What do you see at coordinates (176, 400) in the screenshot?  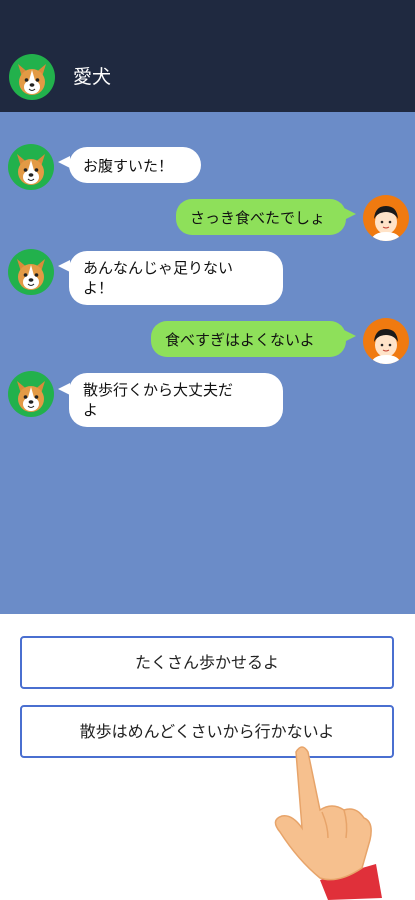 I see `incoming-message: 散歩行くから大丈夫だ よ` at bounding box center [176, 400].